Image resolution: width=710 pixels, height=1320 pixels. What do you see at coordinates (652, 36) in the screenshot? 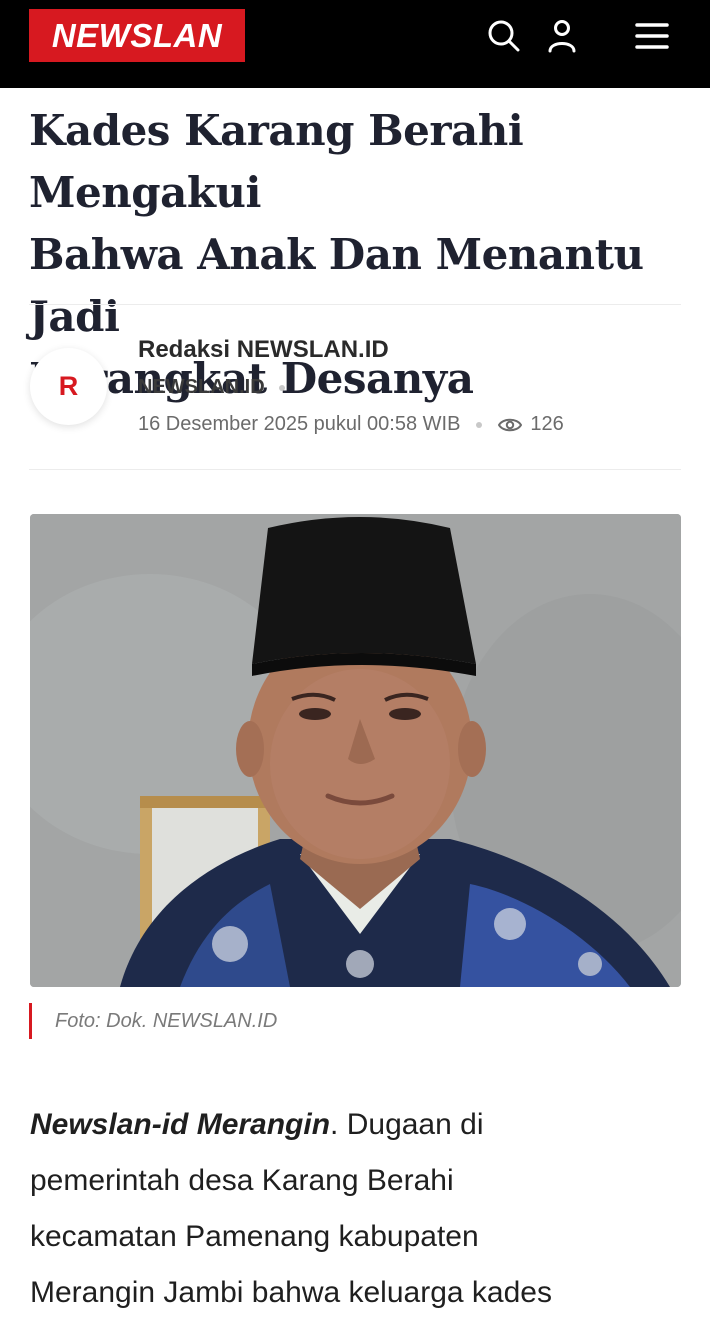
I see `menu-icon` at bounding box center [652, 36].